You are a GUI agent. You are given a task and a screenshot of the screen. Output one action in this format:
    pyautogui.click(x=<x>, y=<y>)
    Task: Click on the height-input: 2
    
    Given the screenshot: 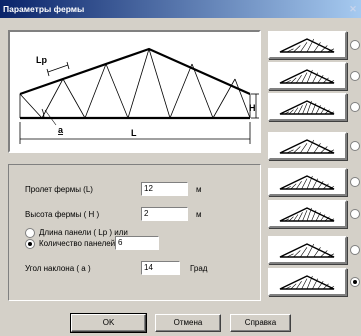 What is the action you would take?
    pyautogui.click(x=164, y=214)
    